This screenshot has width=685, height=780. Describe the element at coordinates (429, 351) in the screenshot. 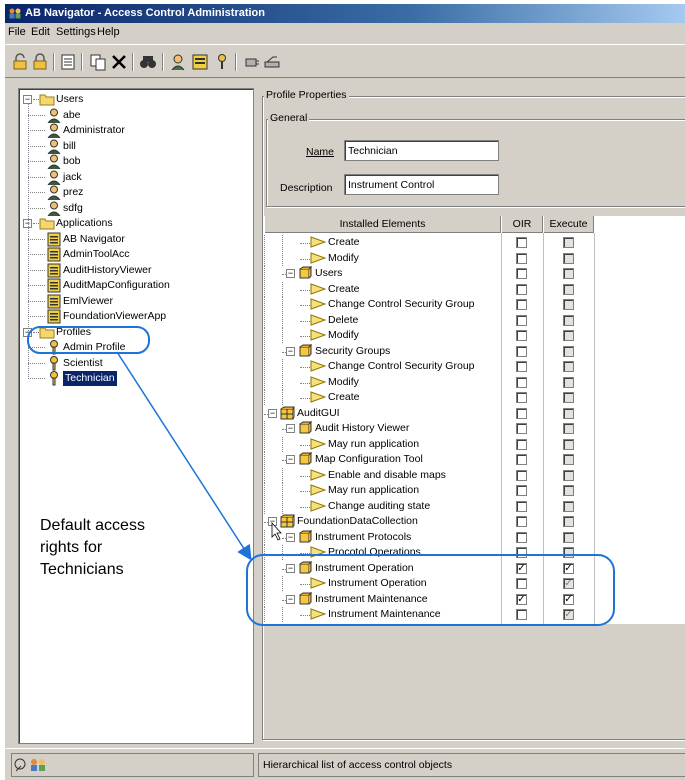

I see `table-row: − Security Groups` at that location.